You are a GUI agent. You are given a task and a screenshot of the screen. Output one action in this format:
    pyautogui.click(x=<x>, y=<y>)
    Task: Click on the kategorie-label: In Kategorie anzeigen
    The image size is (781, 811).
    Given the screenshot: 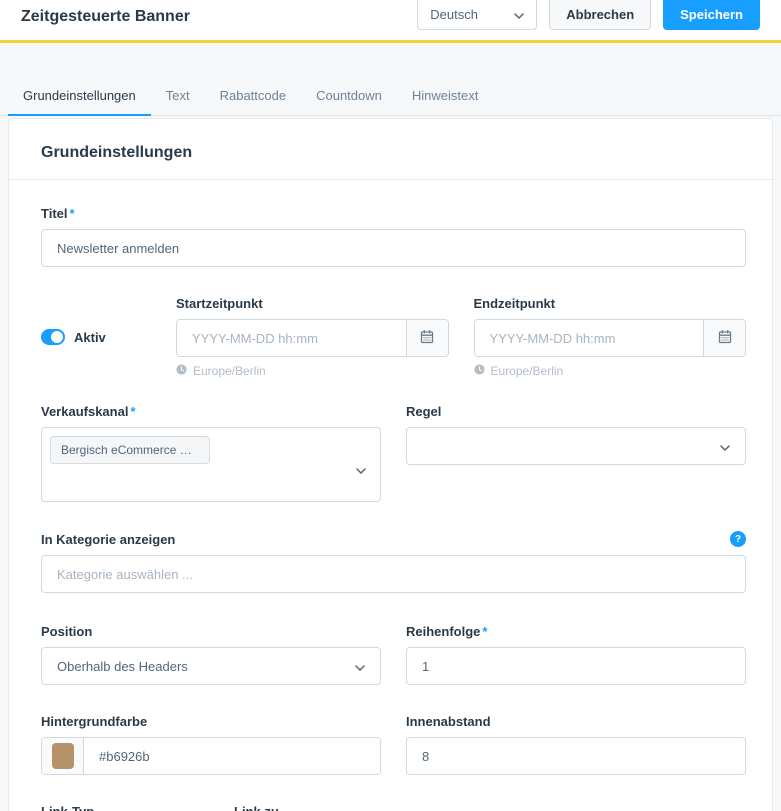 What is the action you would take?
    pyautogui.click(x=108, y=539)
    